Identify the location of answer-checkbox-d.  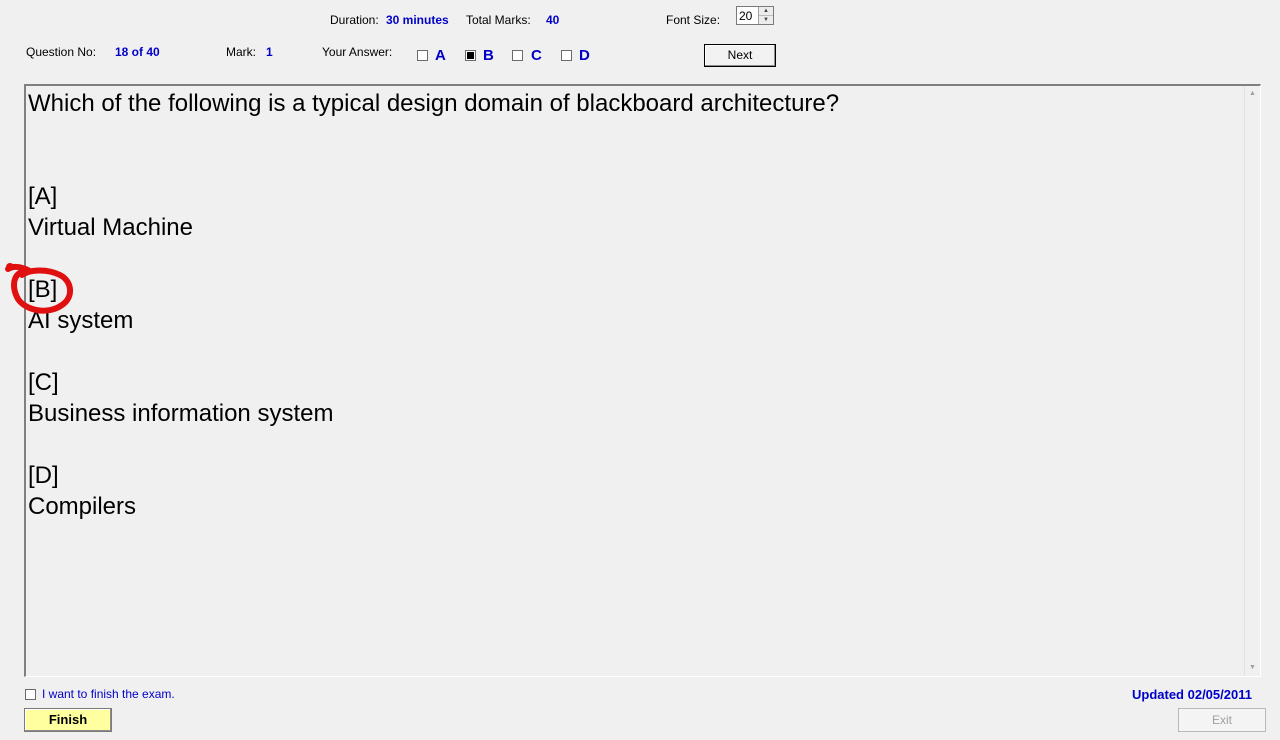
(566, 55).